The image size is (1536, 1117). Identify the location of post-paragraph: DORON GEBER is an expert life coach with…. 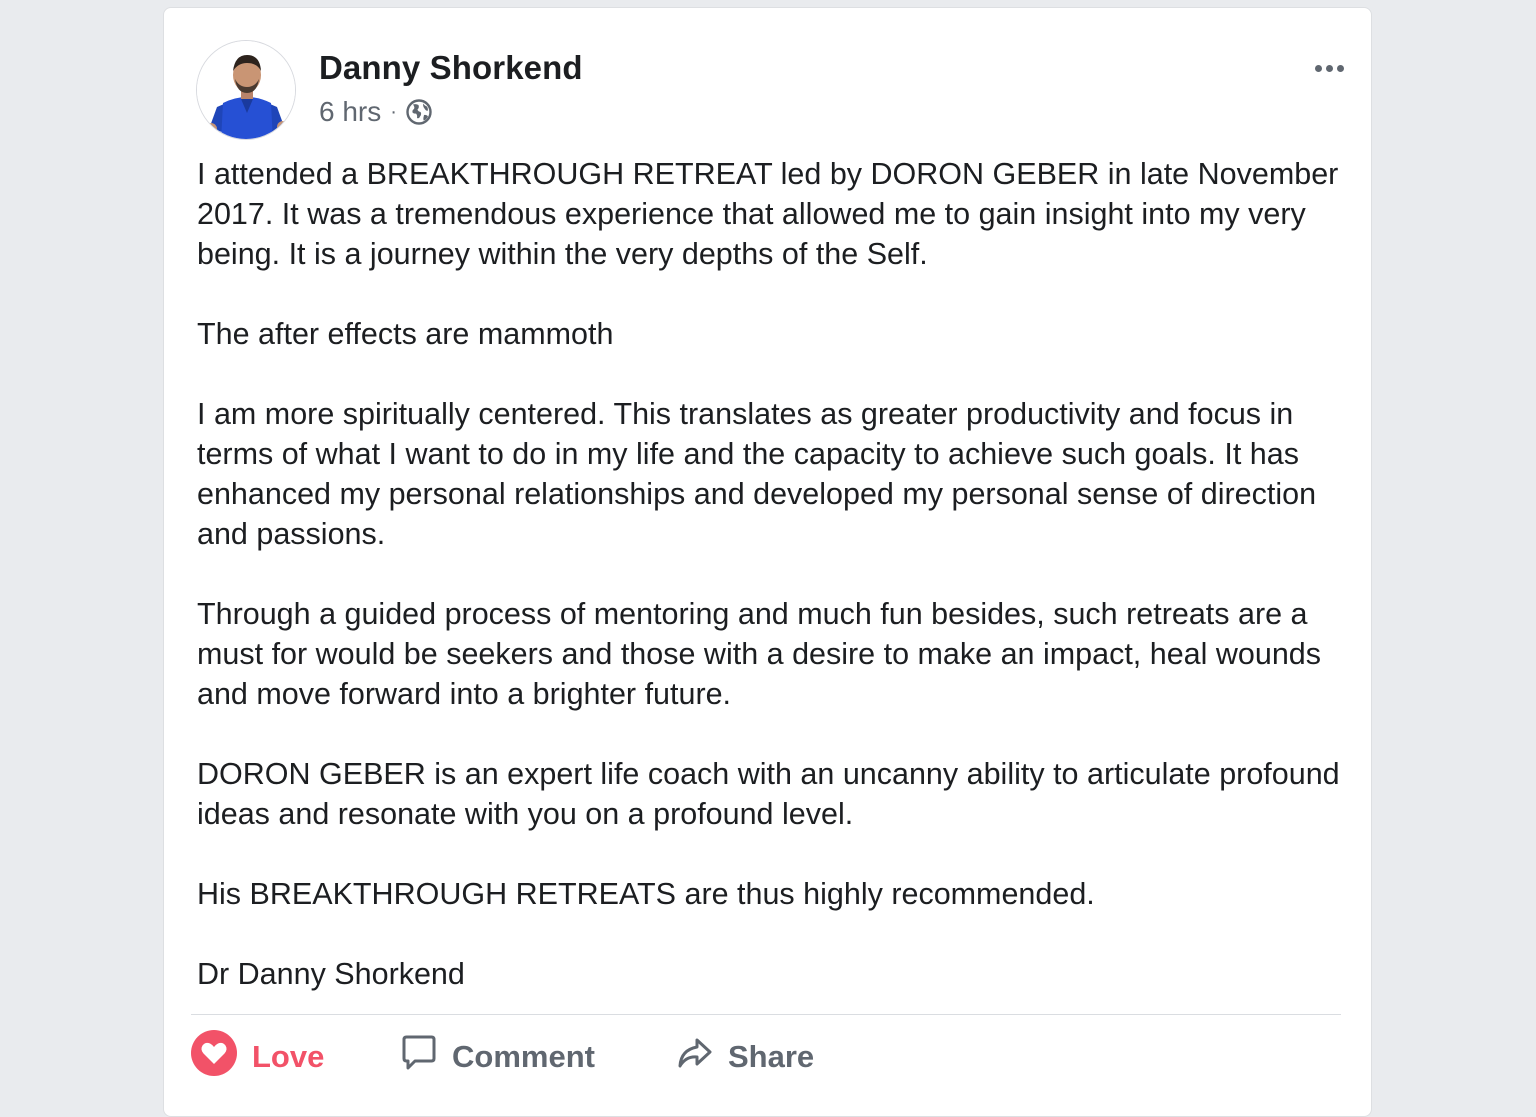
(768, 794).